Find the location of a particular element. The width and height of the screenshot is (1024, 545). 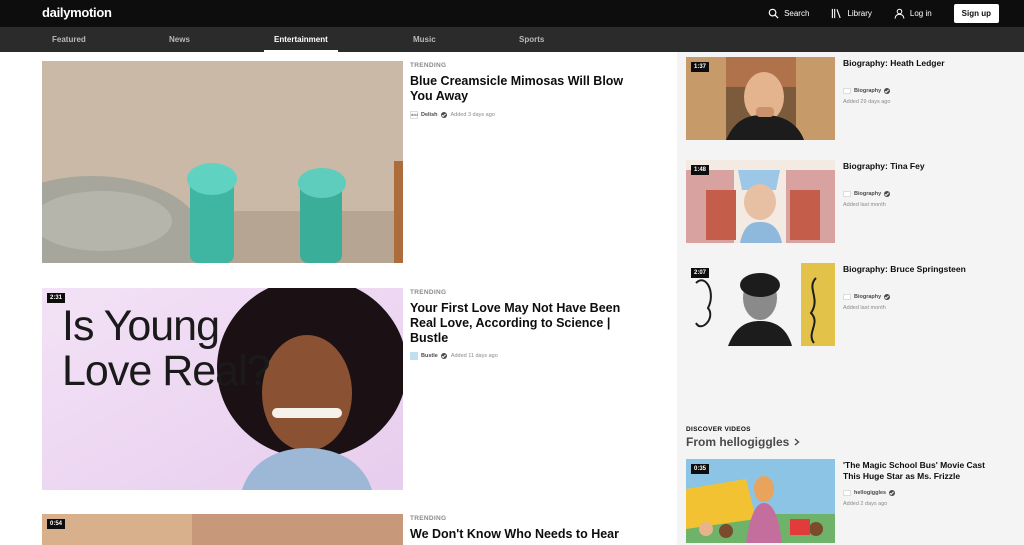

added-date: Added 3 days ago is located at coordinates (472, 115).